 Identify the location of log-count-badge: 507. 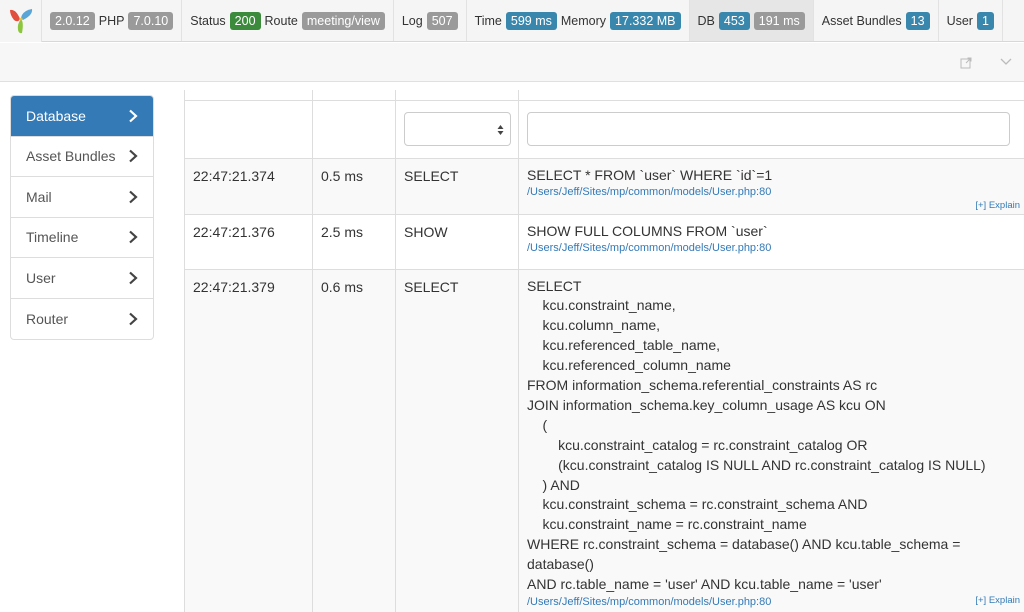
(442, 20).